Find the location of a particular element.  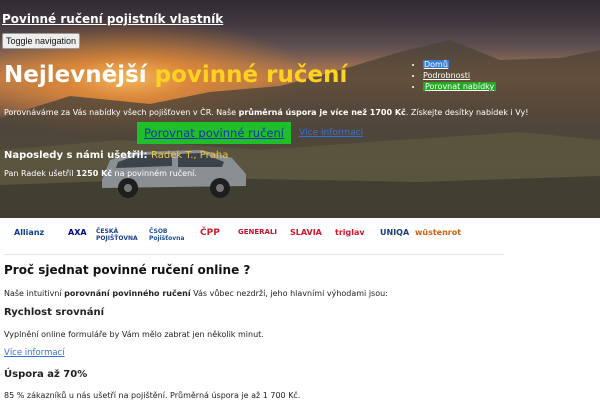

insurer-logo-ceska-pojistovna: ČESKÁ POJIŠŤOVNA is located at coordinates (117, 235).